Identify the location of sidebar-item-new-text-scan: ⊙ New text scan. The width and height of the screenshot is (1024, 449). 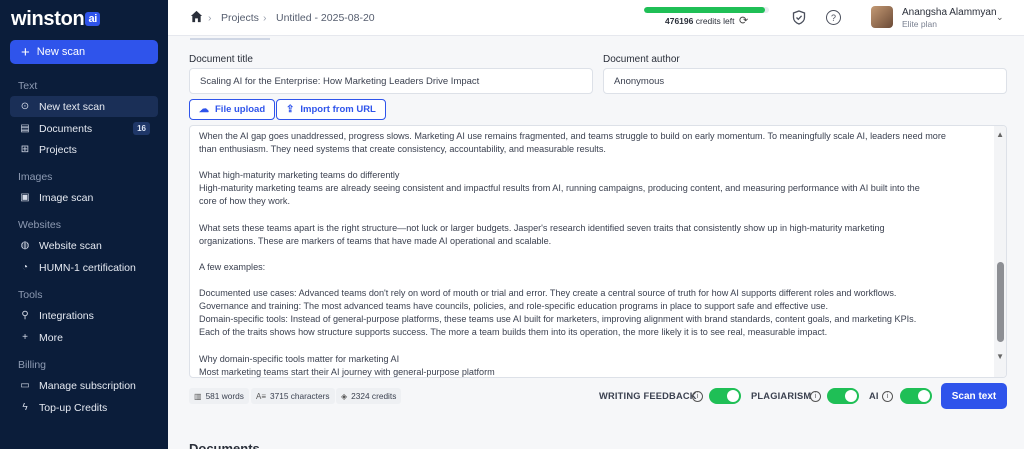
(84, 106).